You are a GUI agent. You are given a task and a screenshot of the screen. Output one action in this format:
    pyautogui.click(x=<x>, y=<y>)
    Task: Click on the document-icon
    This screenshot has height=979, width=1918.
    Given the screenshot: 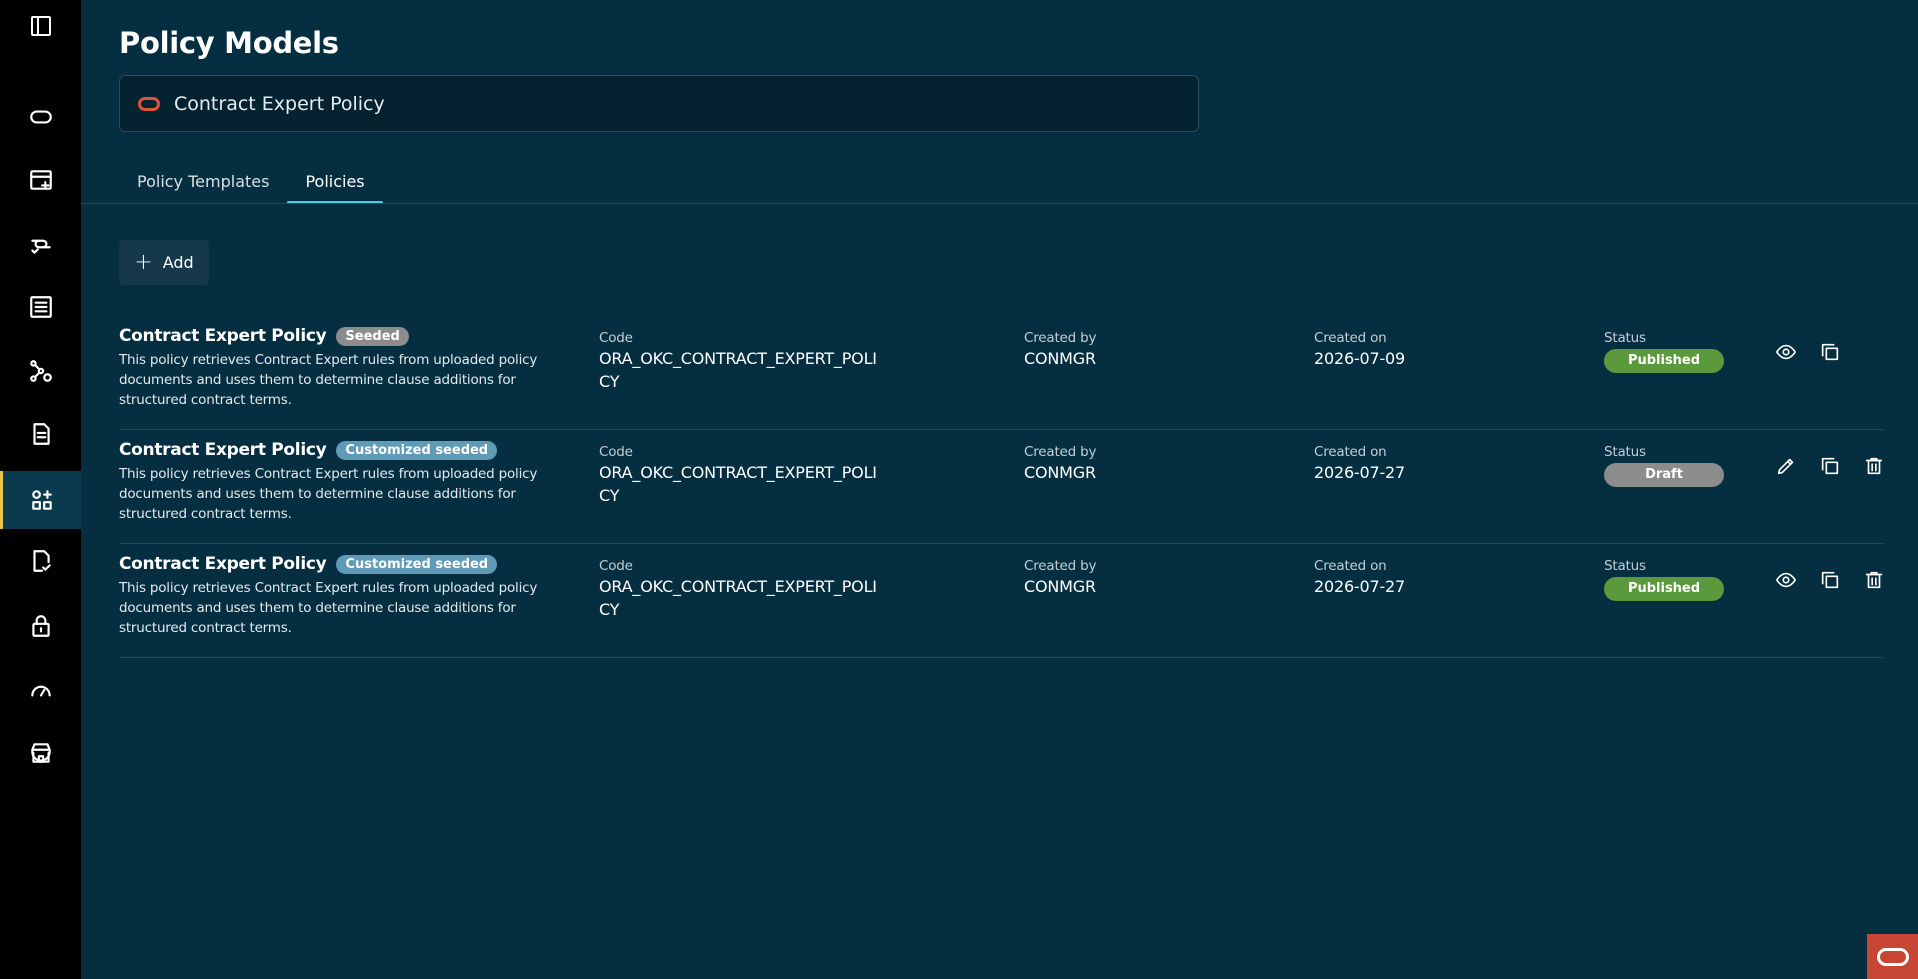 What is the action you would take?
    pyautogui.click(x=41, y=434)
    